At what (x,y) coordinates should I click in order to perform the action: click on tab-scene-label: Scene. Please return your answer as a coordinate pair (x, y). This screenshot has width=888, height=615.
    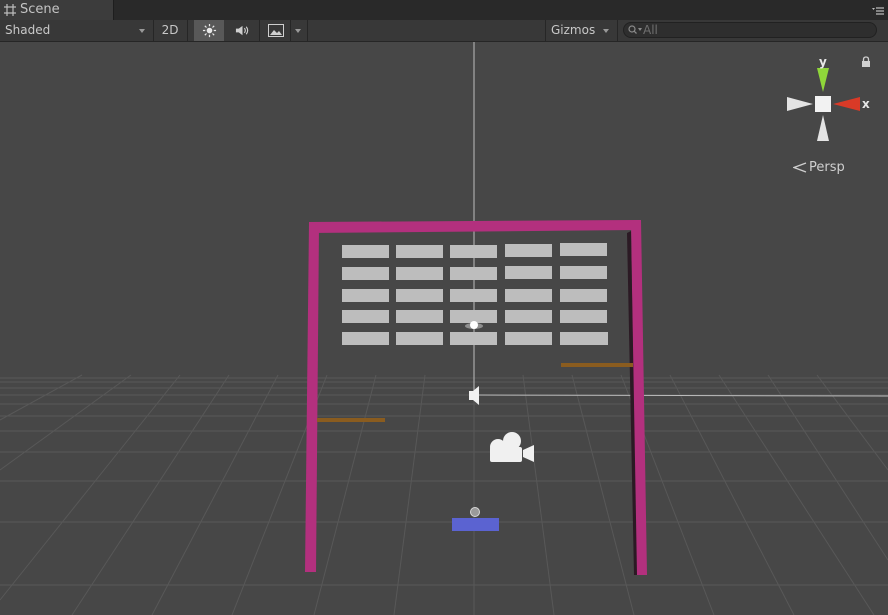
    Looking at the image, I should click on (40, 9).